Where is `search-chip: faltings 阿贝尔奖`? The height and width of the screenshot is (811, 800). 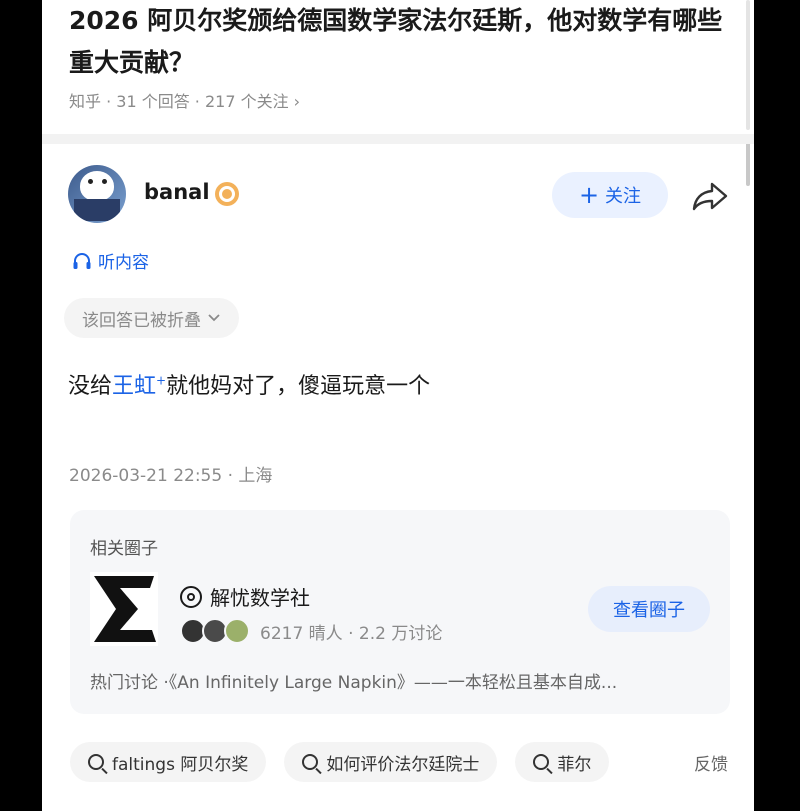
search-chip: faltings 阿贝尔奖 is located at coordinates (168, 762).